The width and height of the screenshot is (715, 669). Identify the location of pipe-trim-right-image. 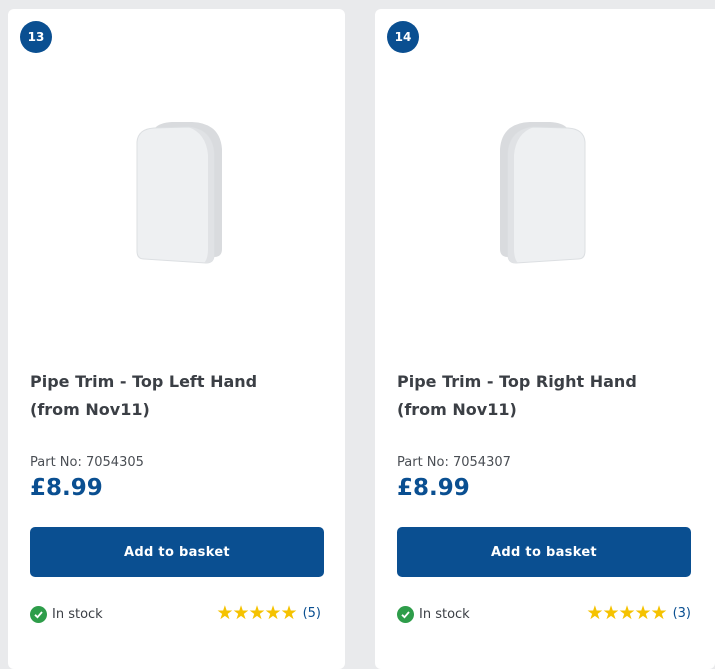
(543, 193).